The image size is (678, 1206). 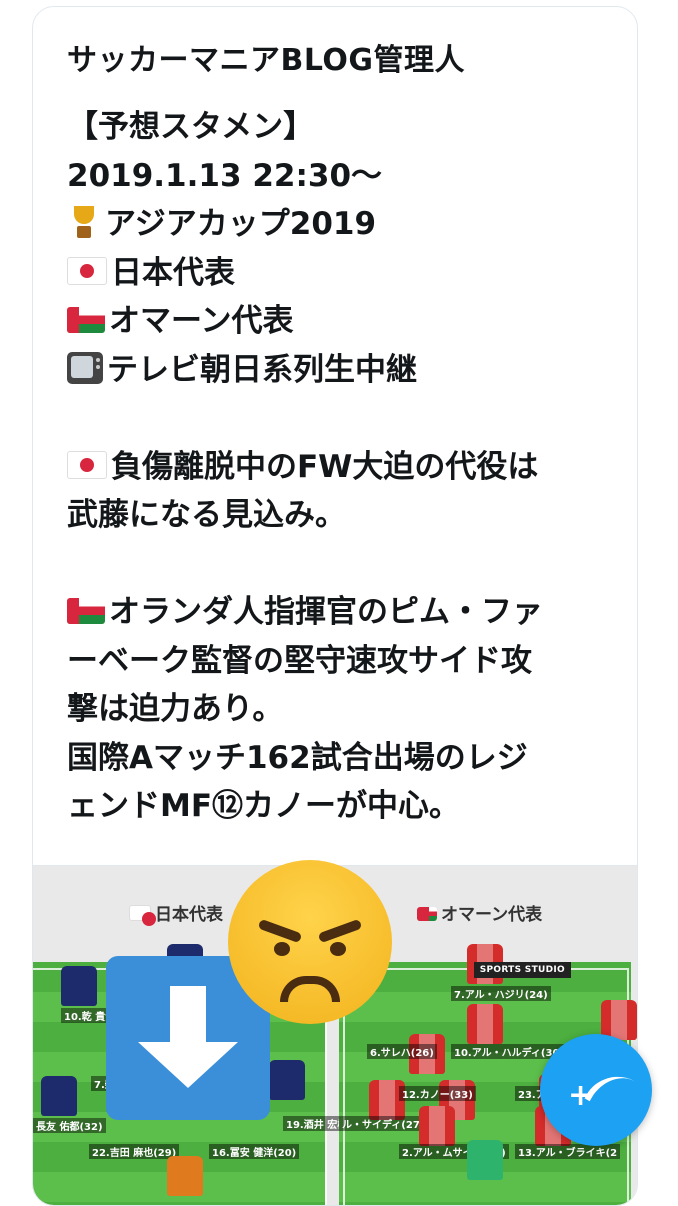 I want to click on japan-team-label: 日本代表, so click(x=176, y=913).